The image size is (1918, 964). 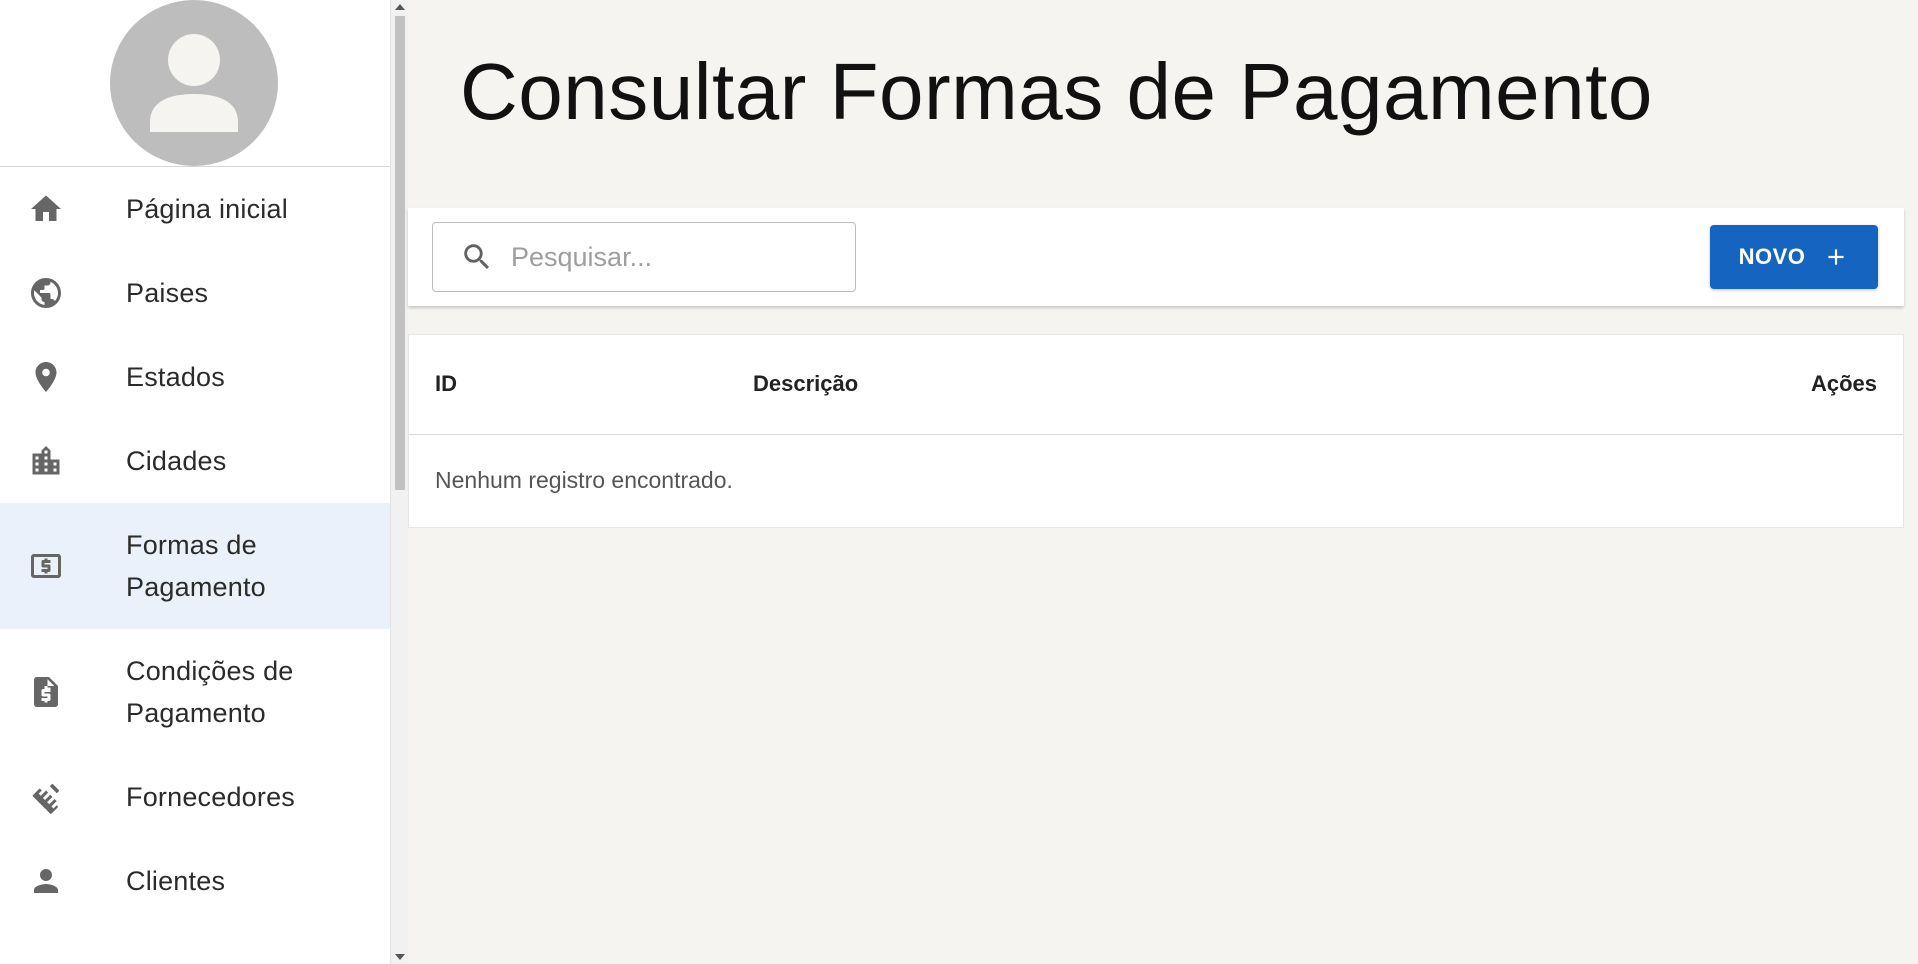 I want to click on sidebar-item-paises: Paises, so click(x=195, y=293).